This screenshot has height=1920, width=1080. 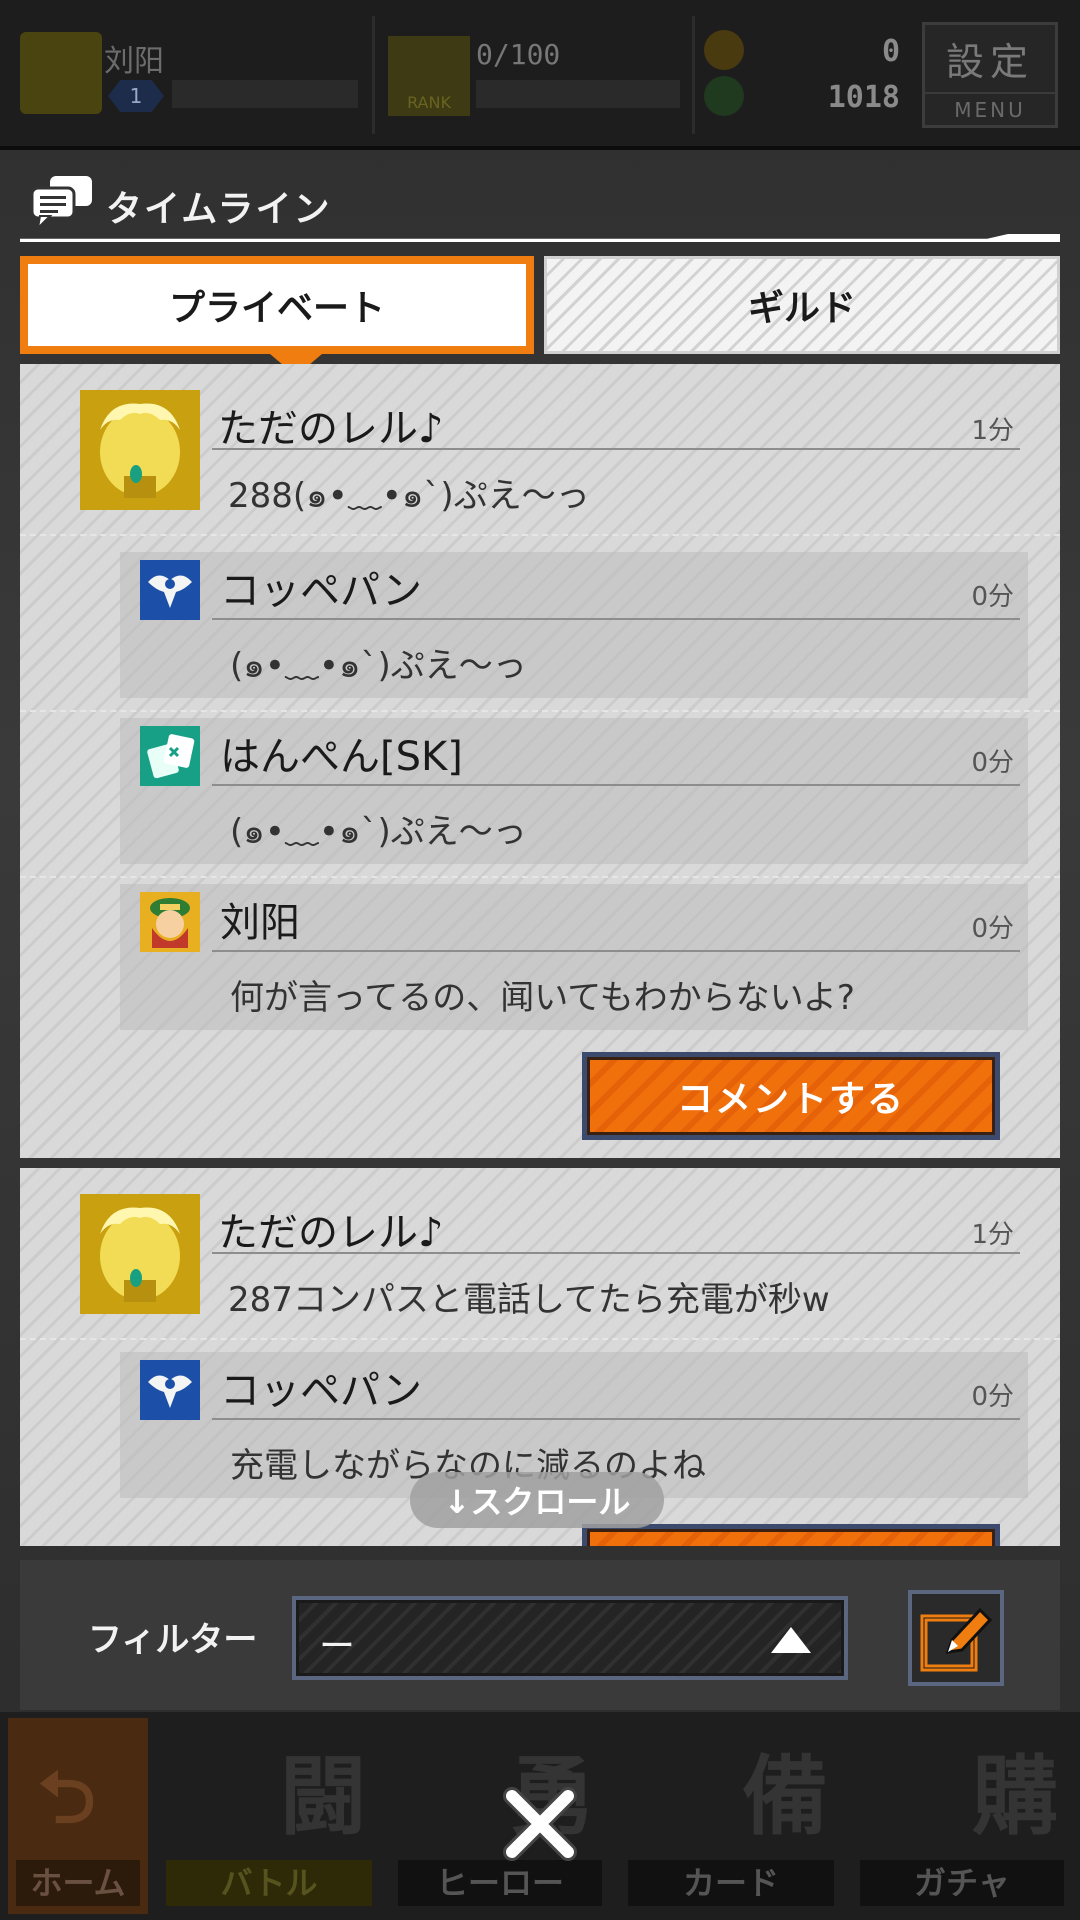 I want to click on compose-button, so click(x=956, y=1638).